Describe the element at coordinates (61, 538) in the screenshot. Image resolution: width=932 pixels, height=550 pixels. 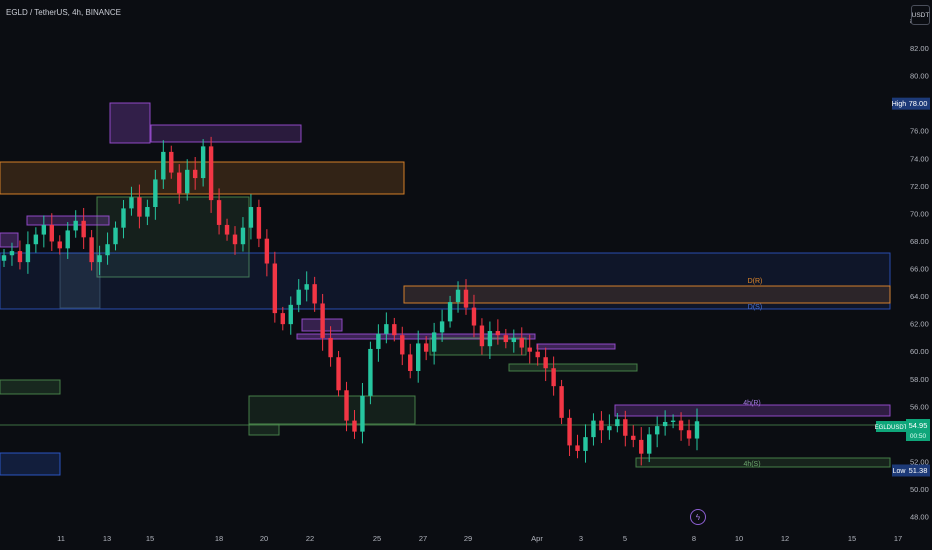
I see `time-tick-label: 11` at that location.